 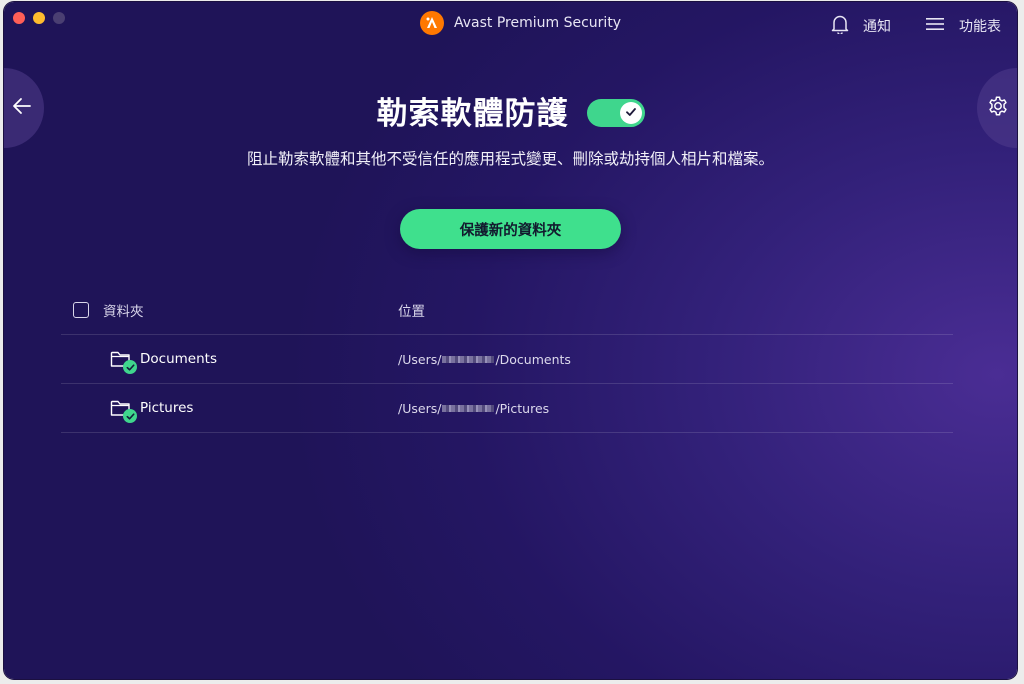 I want to click on column-header-folder: 資料夾, so click(x=123, y=310).